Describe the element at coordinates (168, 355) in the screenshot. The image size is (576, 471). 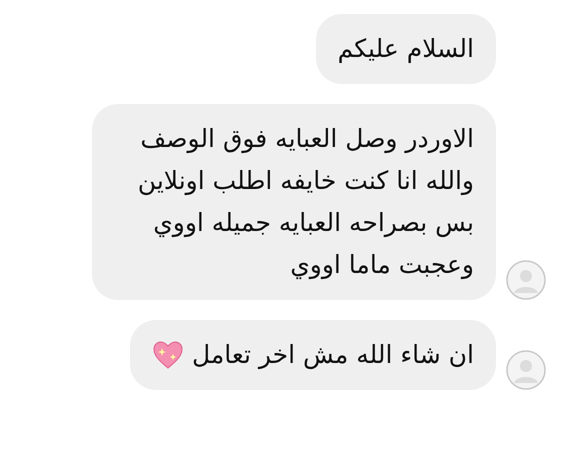
I see `sparkling-heart-icon` at that location.